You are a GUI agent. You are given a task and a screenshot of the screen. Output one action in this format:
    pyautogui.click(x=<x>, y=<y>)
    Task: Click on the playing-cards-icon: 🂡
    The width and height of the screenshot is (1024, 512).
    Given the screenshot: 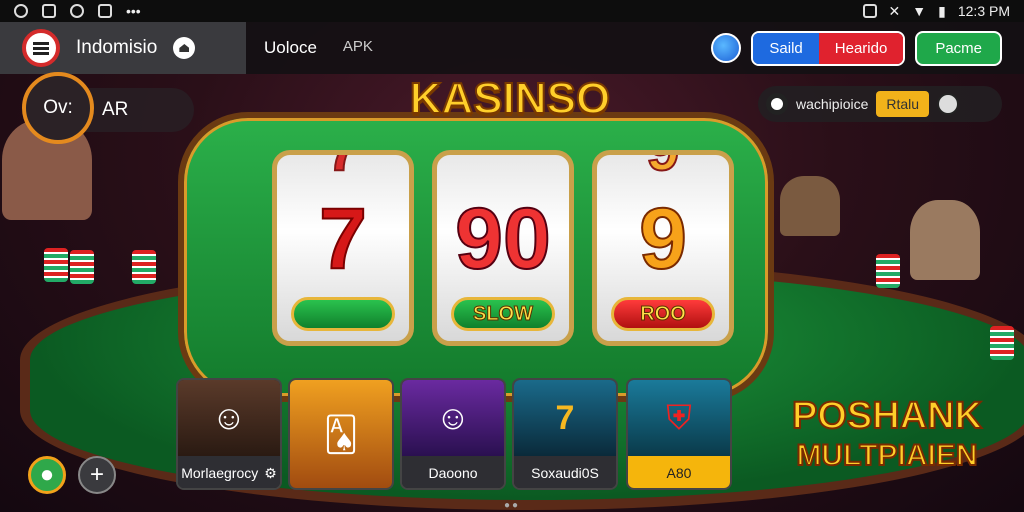 What is the action you would take?
    pyautogui.click(x=341, y=434)
    